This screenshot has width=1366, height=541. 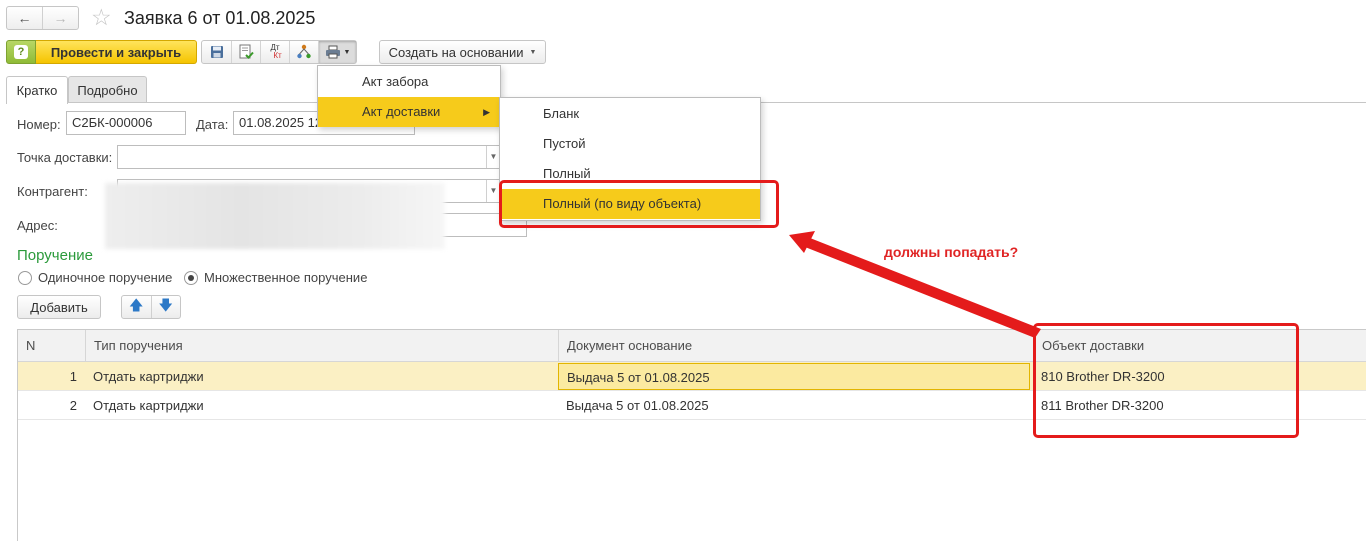 What do you see at coordinates (639, 204) in the screenshot?
I see `annotation-box-menu` at bounding box center [639, 204].